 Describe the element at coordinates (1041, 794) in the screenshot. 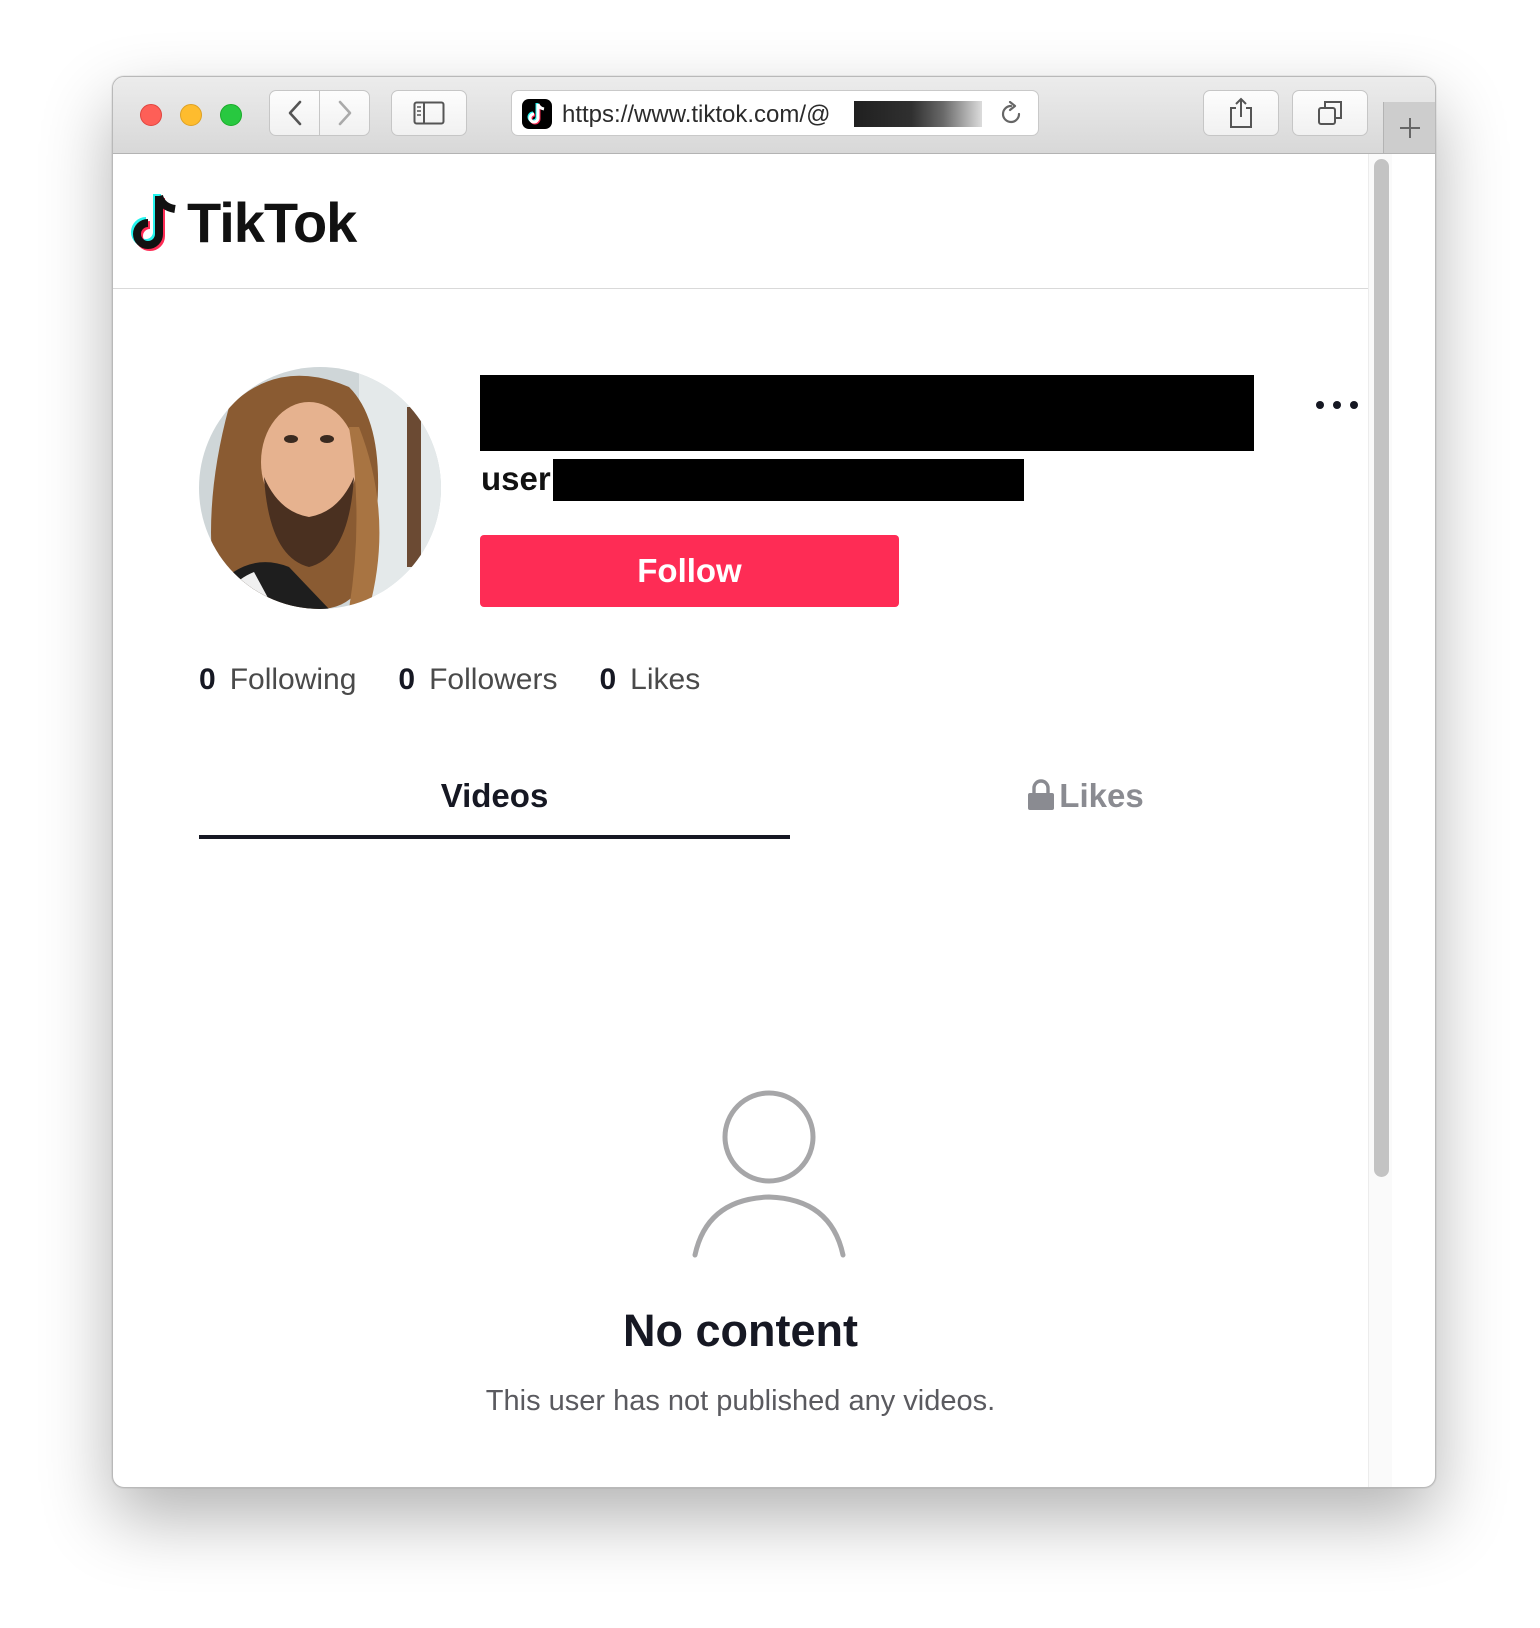

I see `lock-icon` at that location.